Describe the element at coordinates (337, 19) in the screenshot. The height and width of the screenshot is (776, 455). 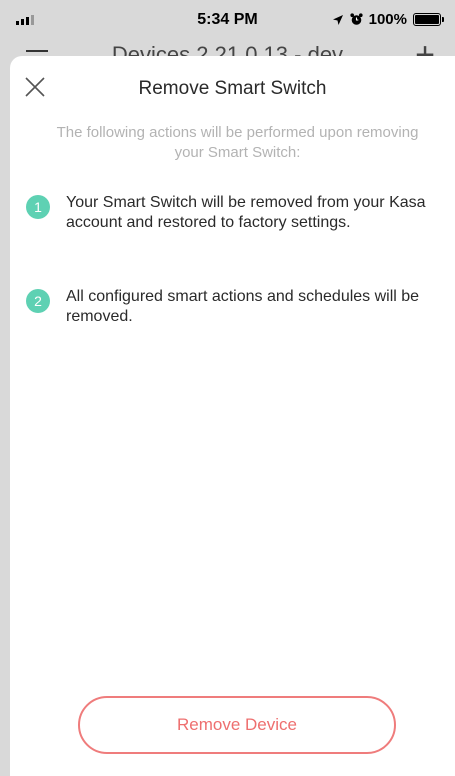
I see `location-arrow-icon` at that location.